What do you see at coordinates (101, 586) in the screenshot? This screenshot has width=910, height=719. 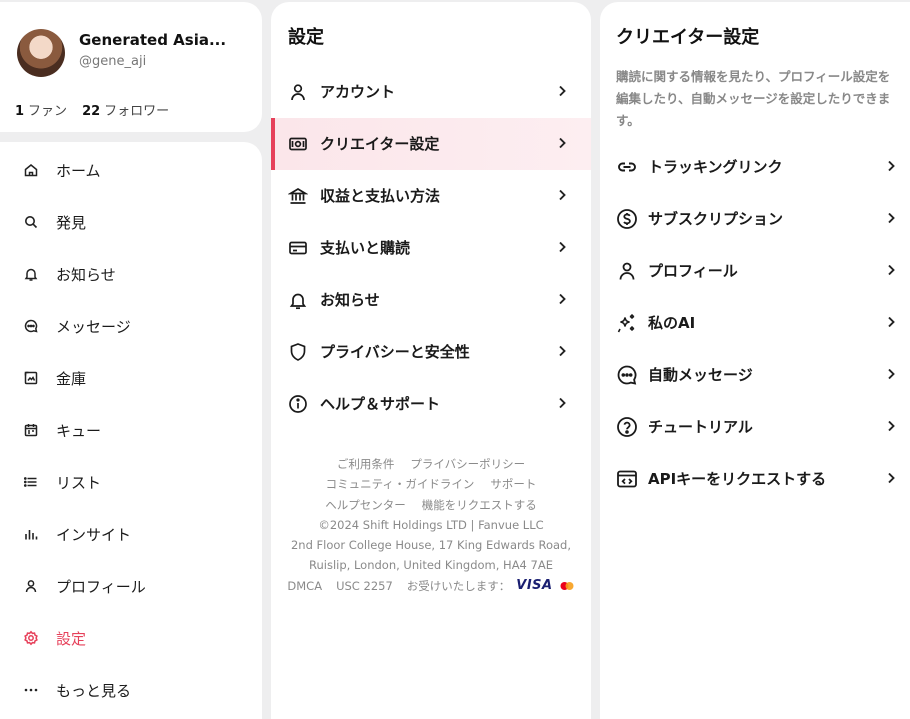 I see `nav-label: プロフィール` at bounding box center [101, 586].